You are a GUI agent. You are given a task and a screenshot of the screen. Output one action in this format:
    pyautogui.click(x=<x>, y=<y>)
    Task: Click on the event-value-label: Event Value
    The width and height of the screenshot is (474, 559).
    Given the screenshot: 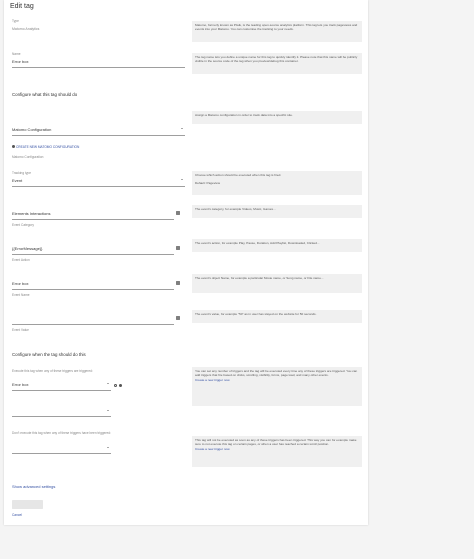 What is the action you would take?
    pyautogui.click(x=20, y=330)
    